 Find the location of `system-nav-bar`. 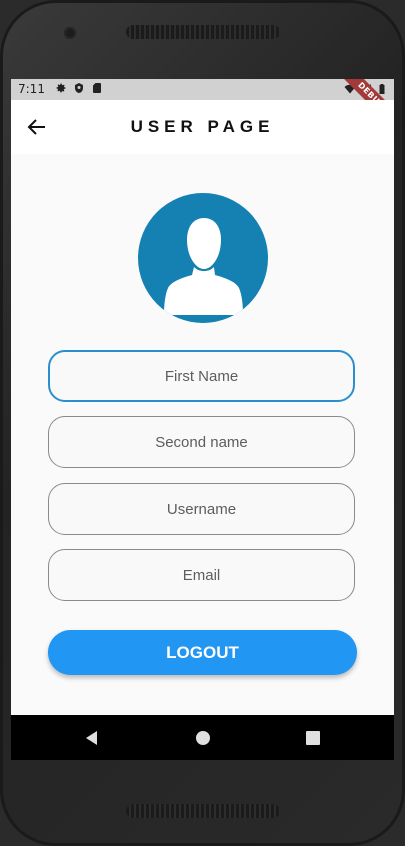

system-nav-bar is located at coordinates (202, 737).